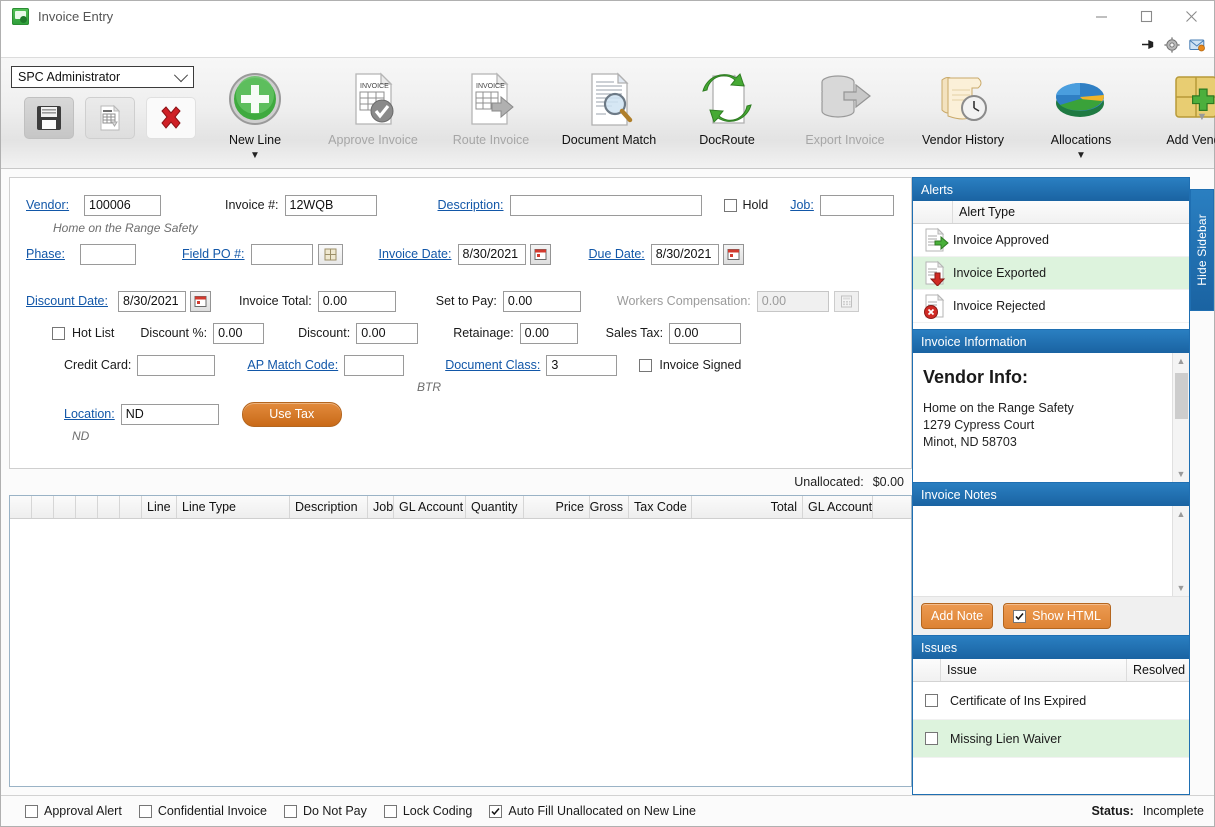  Describe the element at coordinates (609, 507) in the screenshot. I see `grid-column-header: Gross` at that location.